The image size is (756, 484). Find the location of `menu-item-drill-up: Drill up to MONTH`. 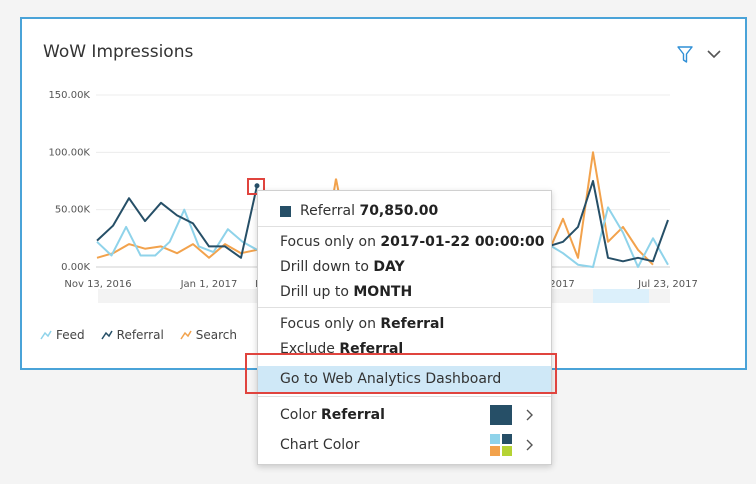

menu-item-drill-up: Drill up to MONTH is located at coordinates (404, 292).